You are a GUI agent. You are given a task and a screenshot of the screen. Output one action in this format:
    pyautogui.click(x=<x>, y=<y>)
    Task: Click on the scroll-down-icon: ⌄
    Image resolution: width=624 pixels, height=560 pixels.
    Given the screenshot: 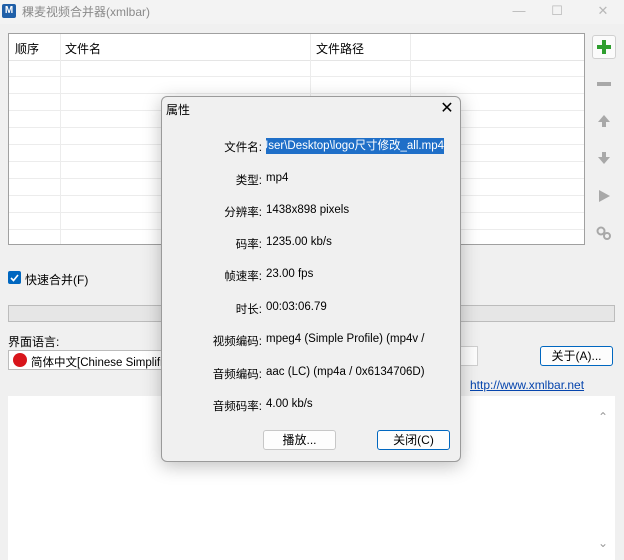 What is the action you would take?
    pyautogui.click(x=603, y=543)
    